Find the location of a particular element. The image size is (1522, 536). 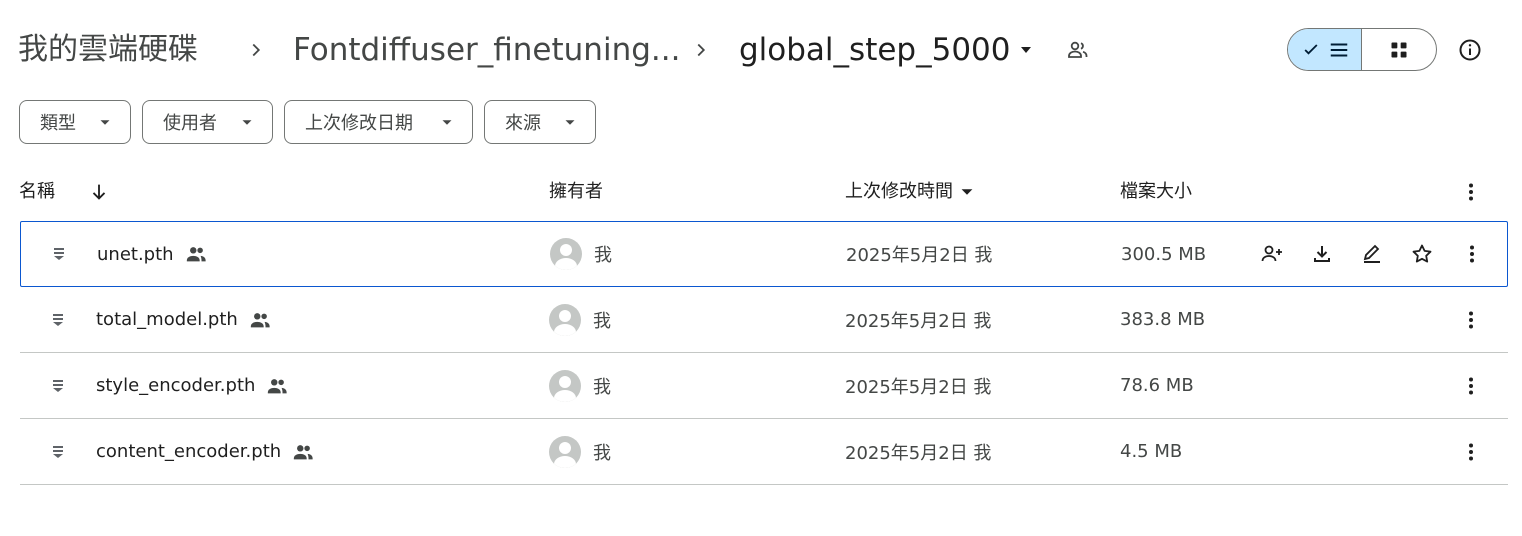

view-toggle is located at coordinates (1362, 49).